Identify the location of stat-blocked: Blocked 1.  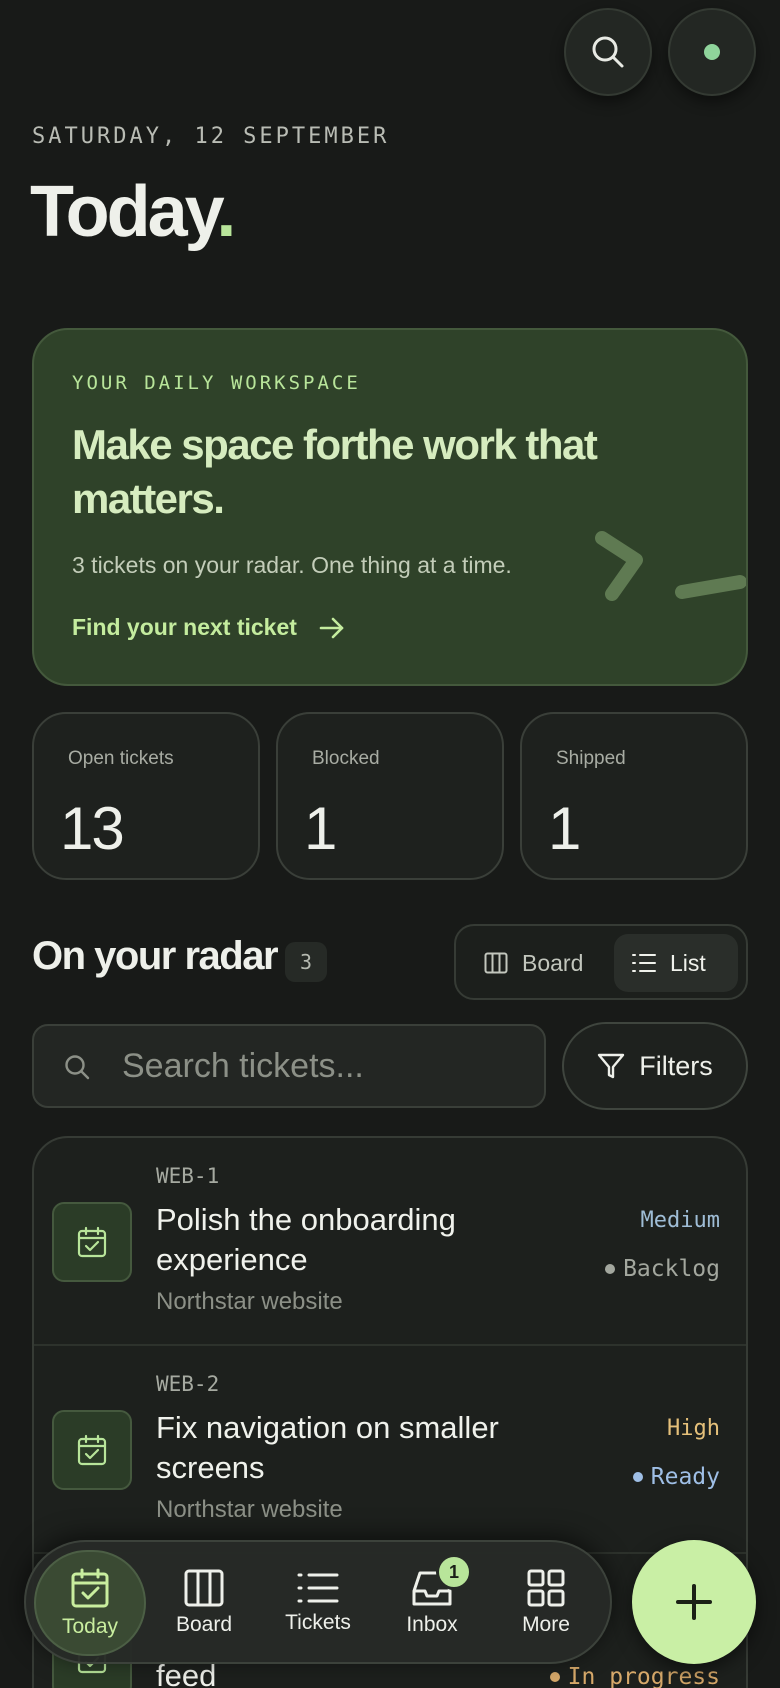
(390, 796).